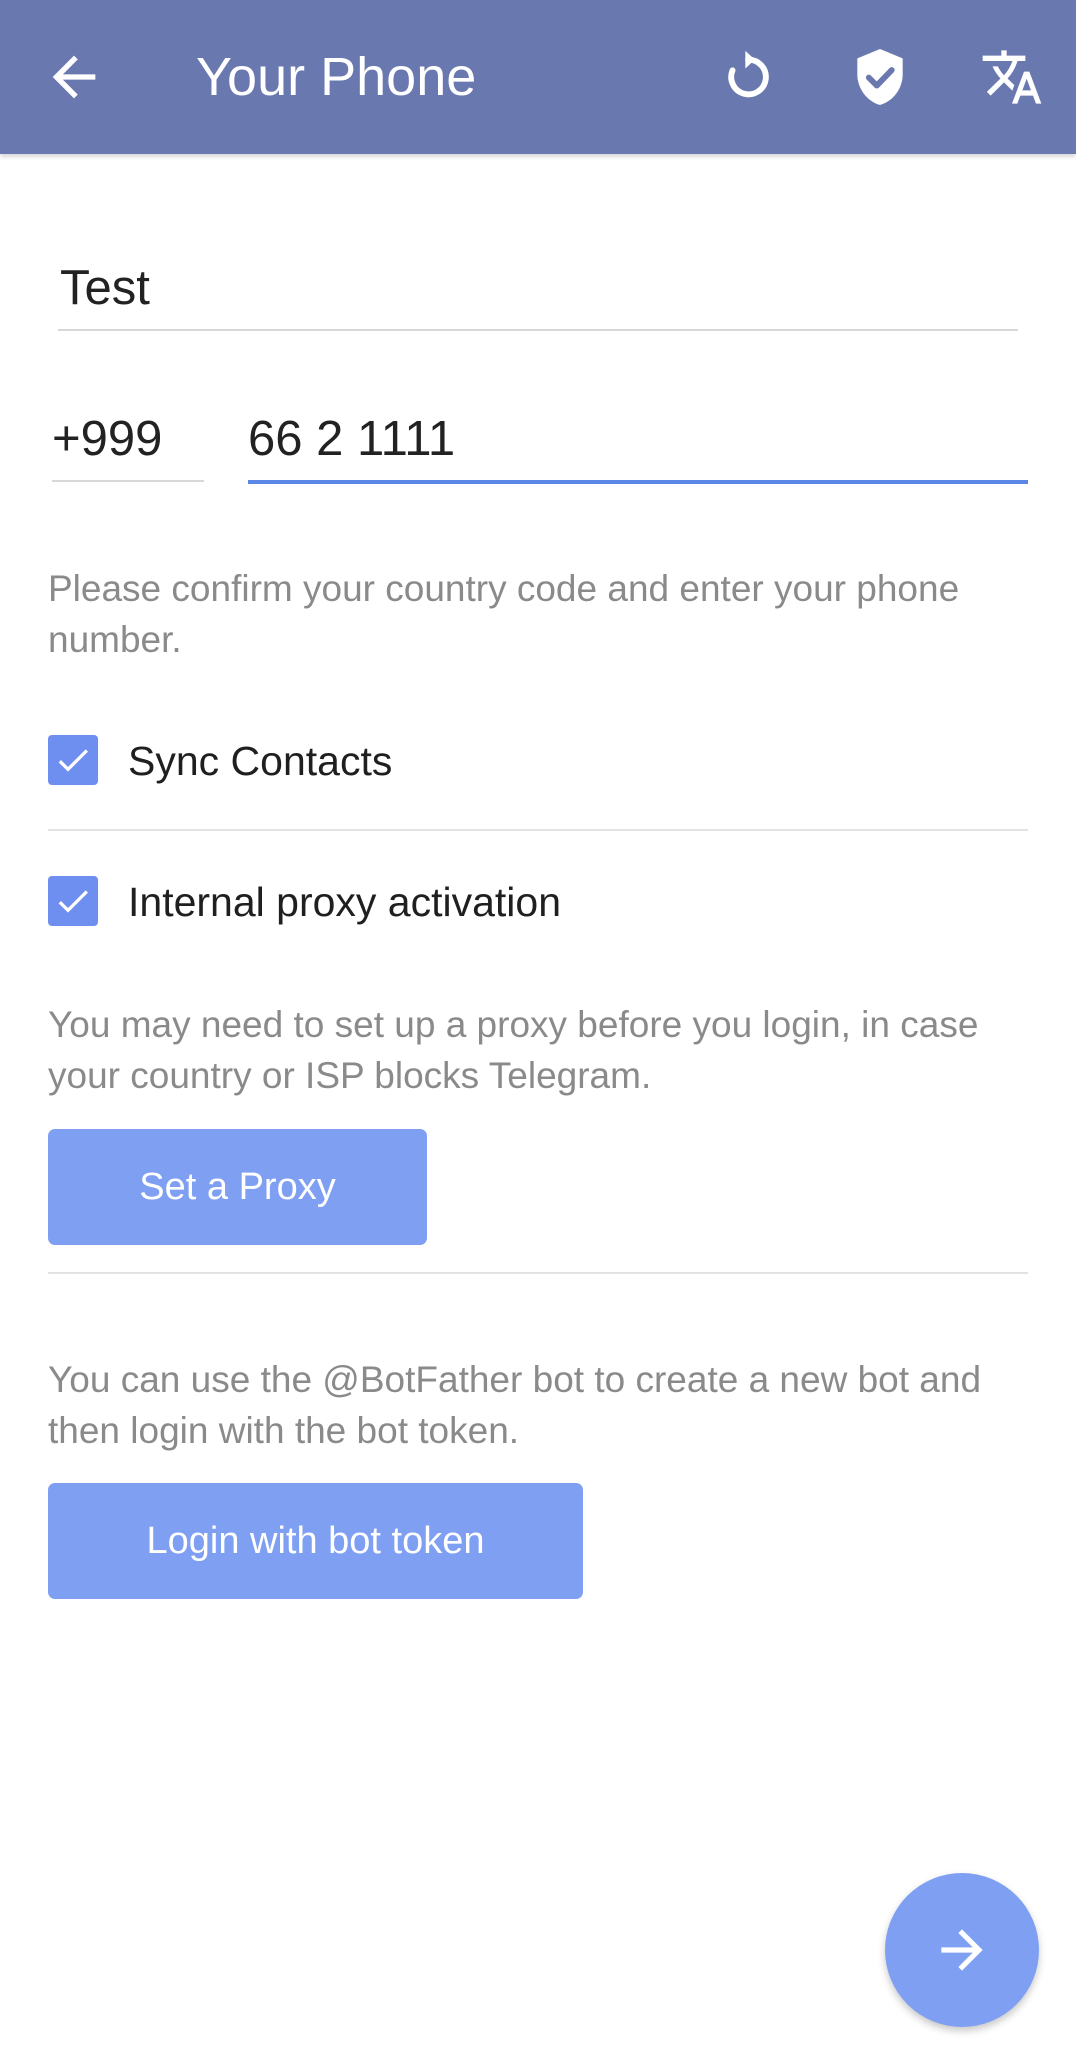 The width and height of the screenshot is (1076, 2047). I want to click on name-field: Test, so click(538, 293).